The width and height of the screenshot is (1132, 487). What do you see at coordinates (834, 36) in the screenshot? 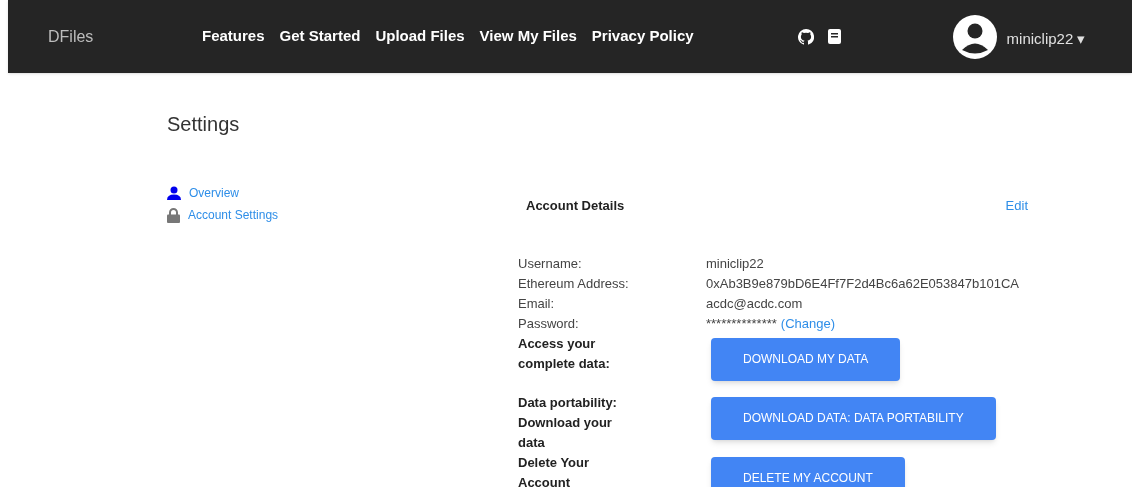
I see `book-icon` at bounding box center [834, 36].